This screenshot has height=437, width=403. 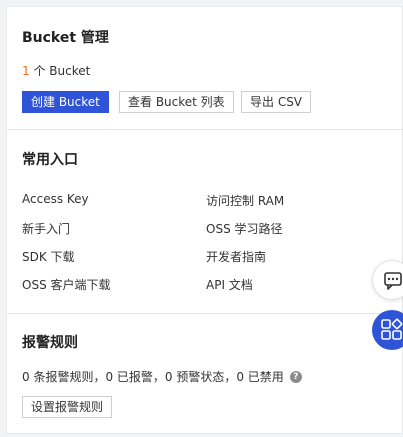 I want to click on bucket-count: 1 个 Bucket, so click(x=56, y=70).